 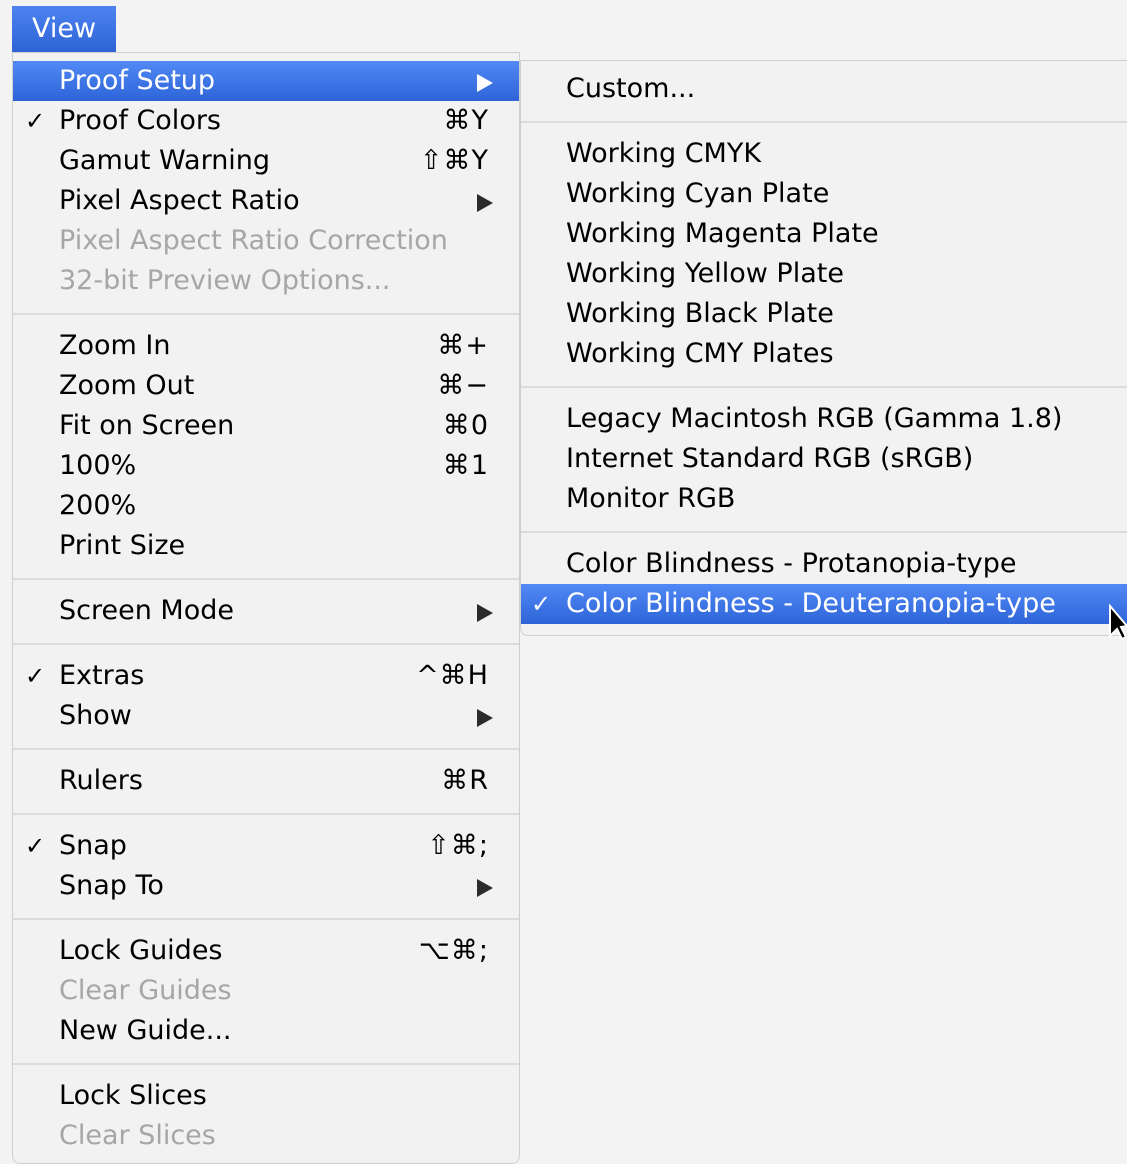 I want to click on submenu-item-internet-srgb: Internet Standard RGB (sRGB), so click(x=824, y=459).